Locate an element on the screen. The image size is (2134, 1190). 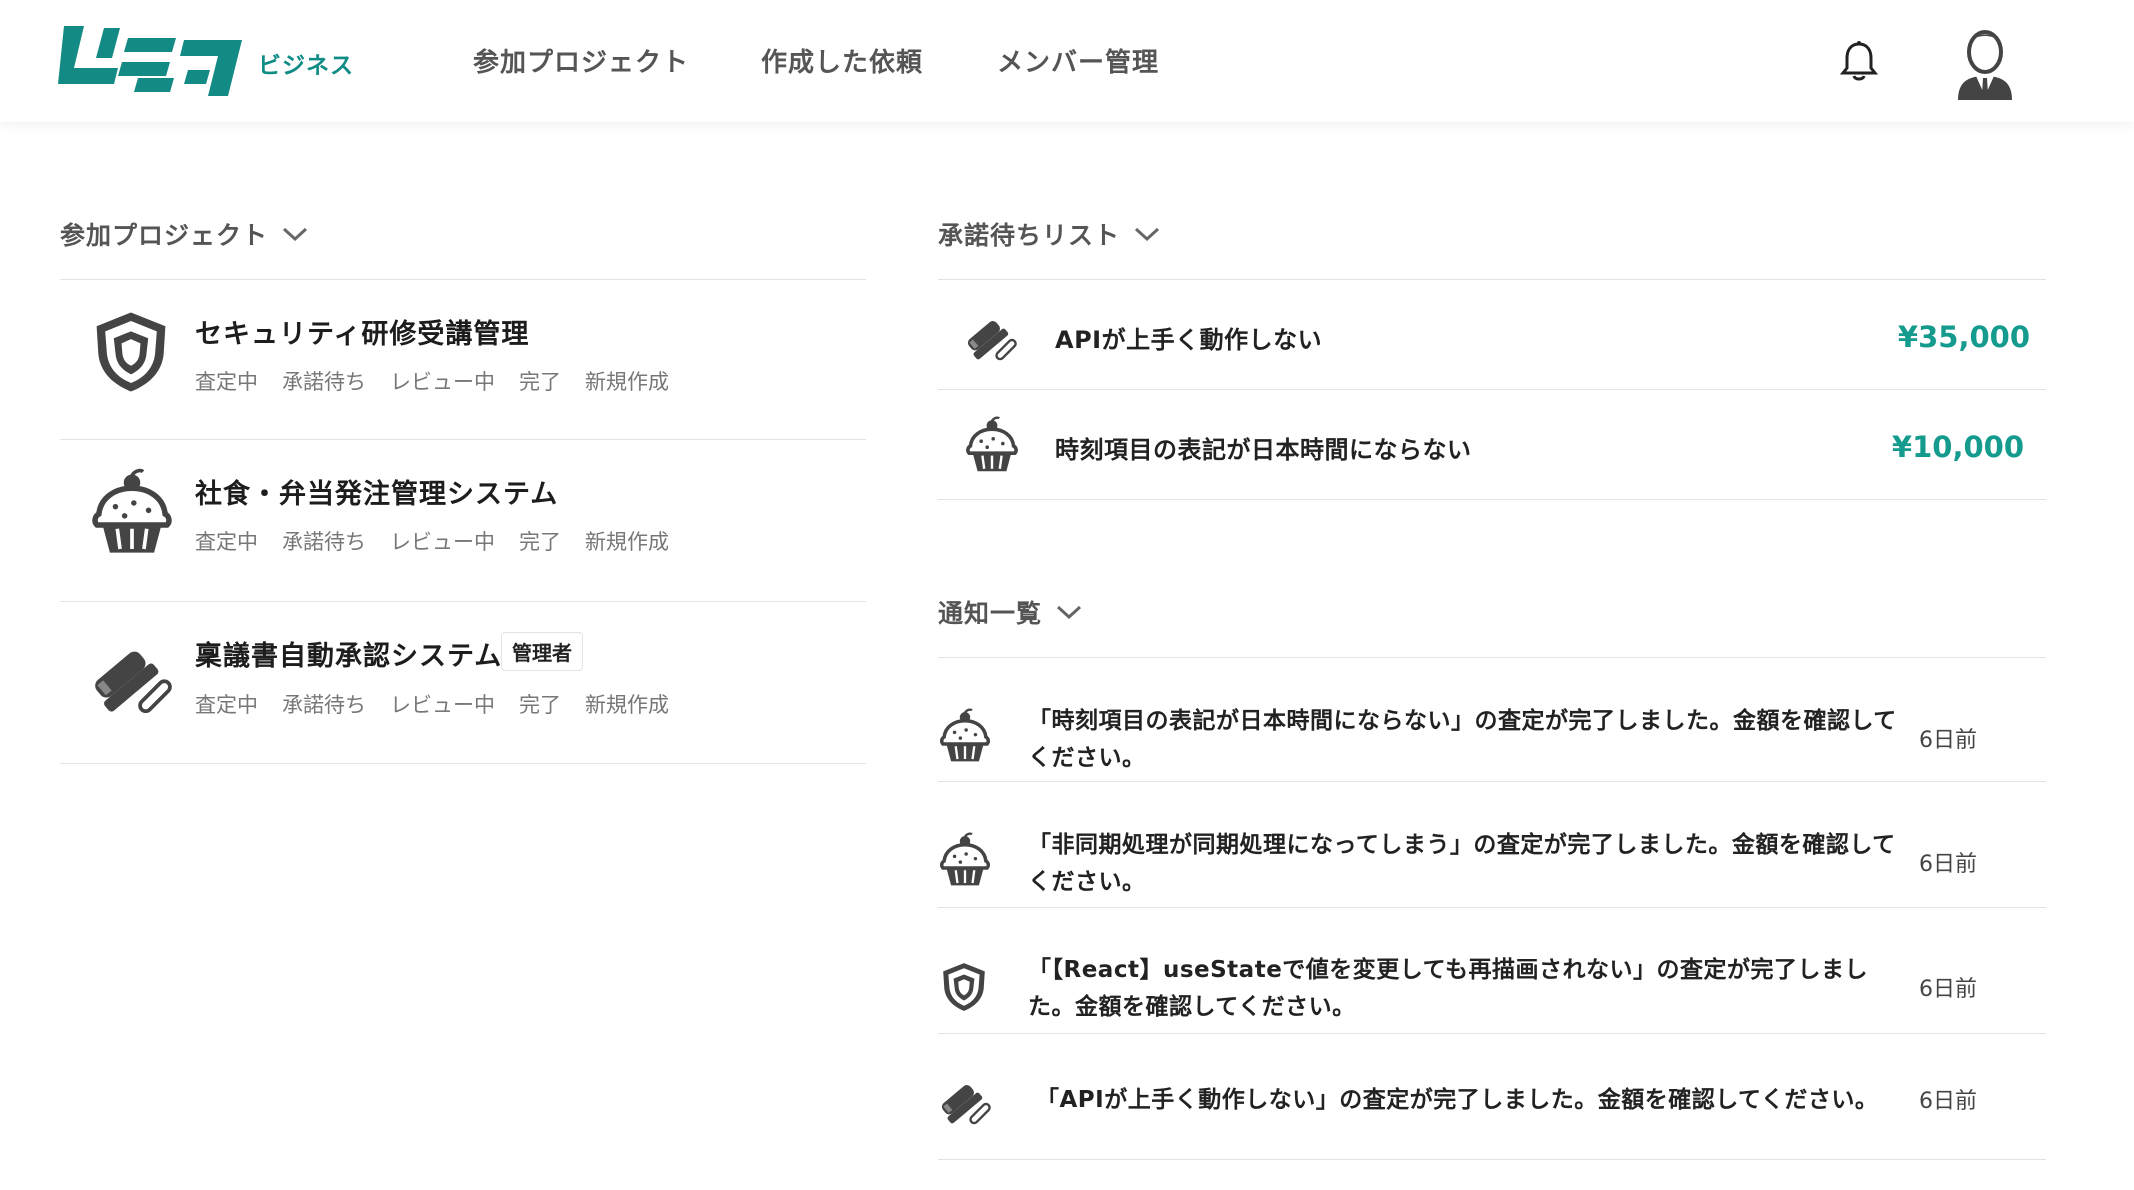
nav-projects: 参加プロジェクト is located at coordinates (581, 60).